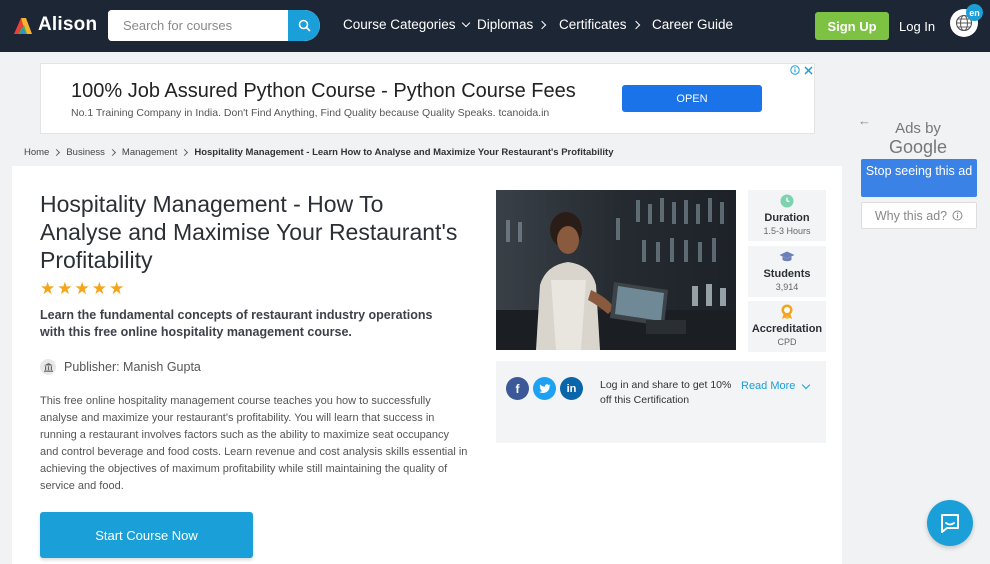  Describe the element at coordinates (787, 257) in the screenshot. I see `graduation-cap-icon` at that location.